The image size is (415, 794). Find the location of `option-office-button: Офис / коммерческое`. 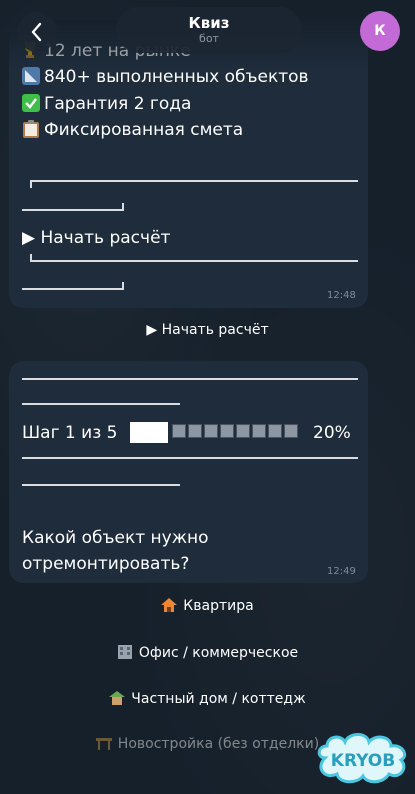

option-office-button: Офис / коммерческое is located at coordinates (207, 653).